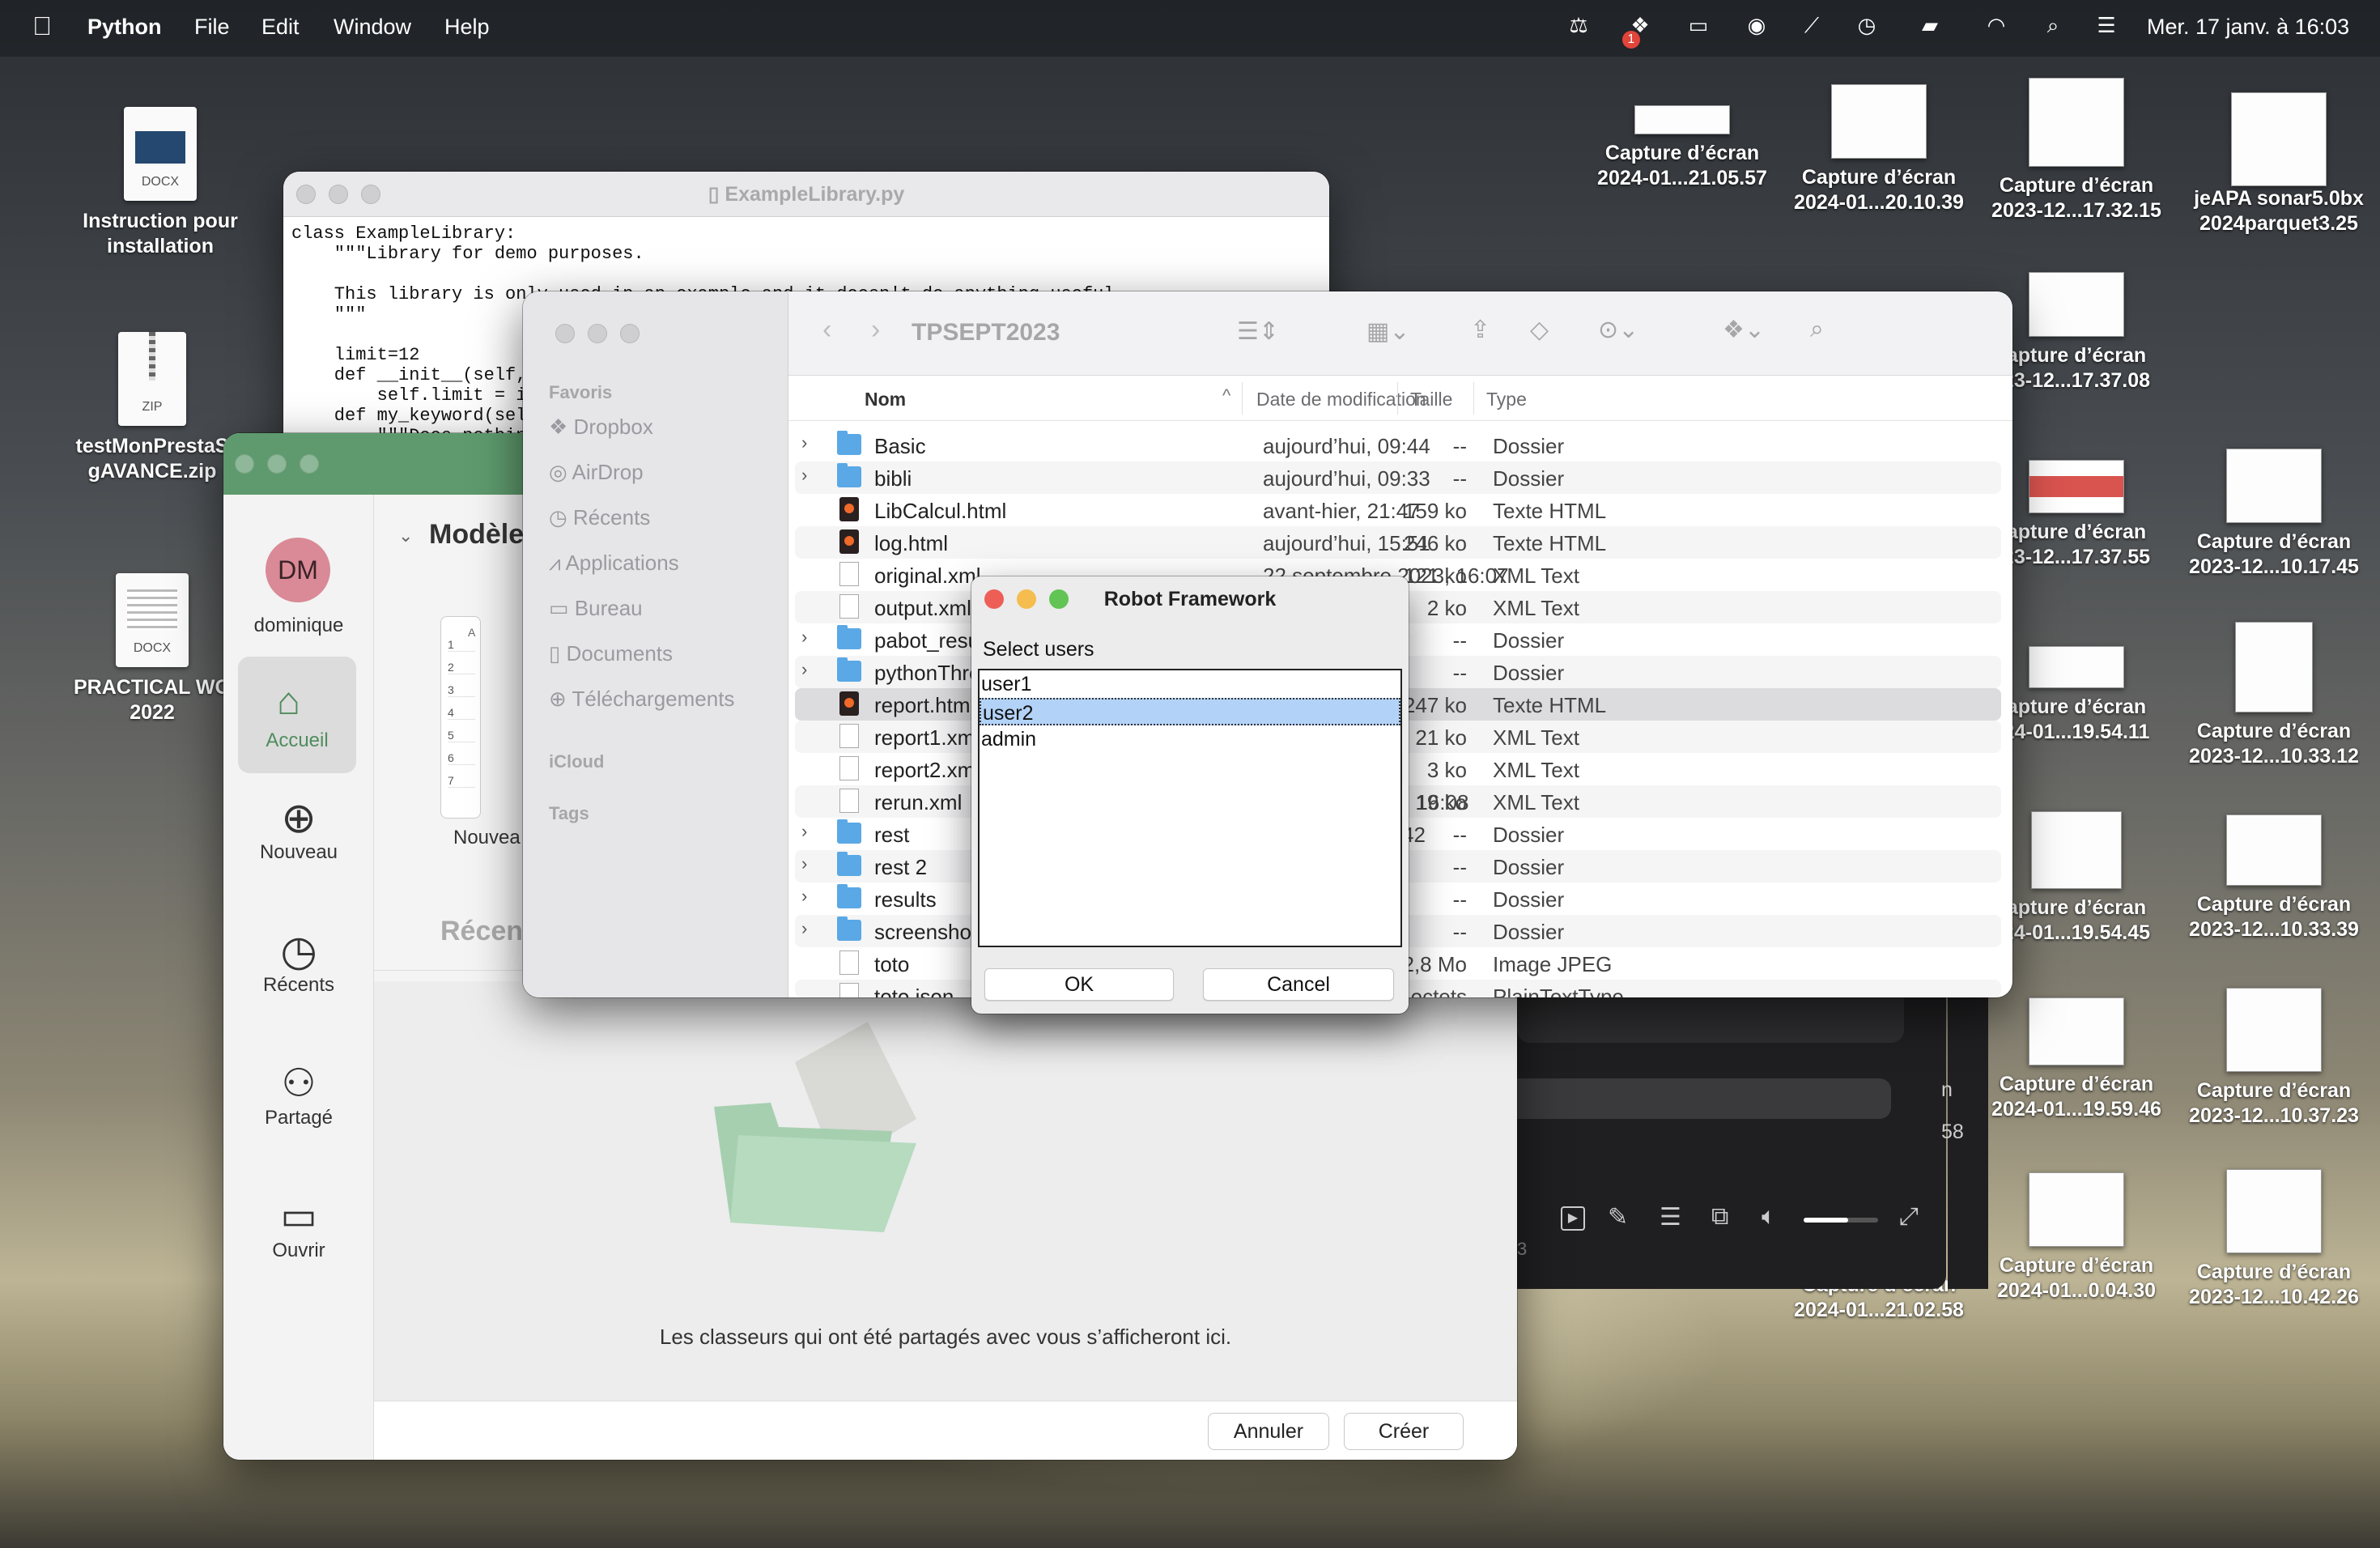  Describe the element at coordinates (160, 183) in the screenshot. I see `desktop-file-instruction: DOCX Instruction pour installation` at that location.